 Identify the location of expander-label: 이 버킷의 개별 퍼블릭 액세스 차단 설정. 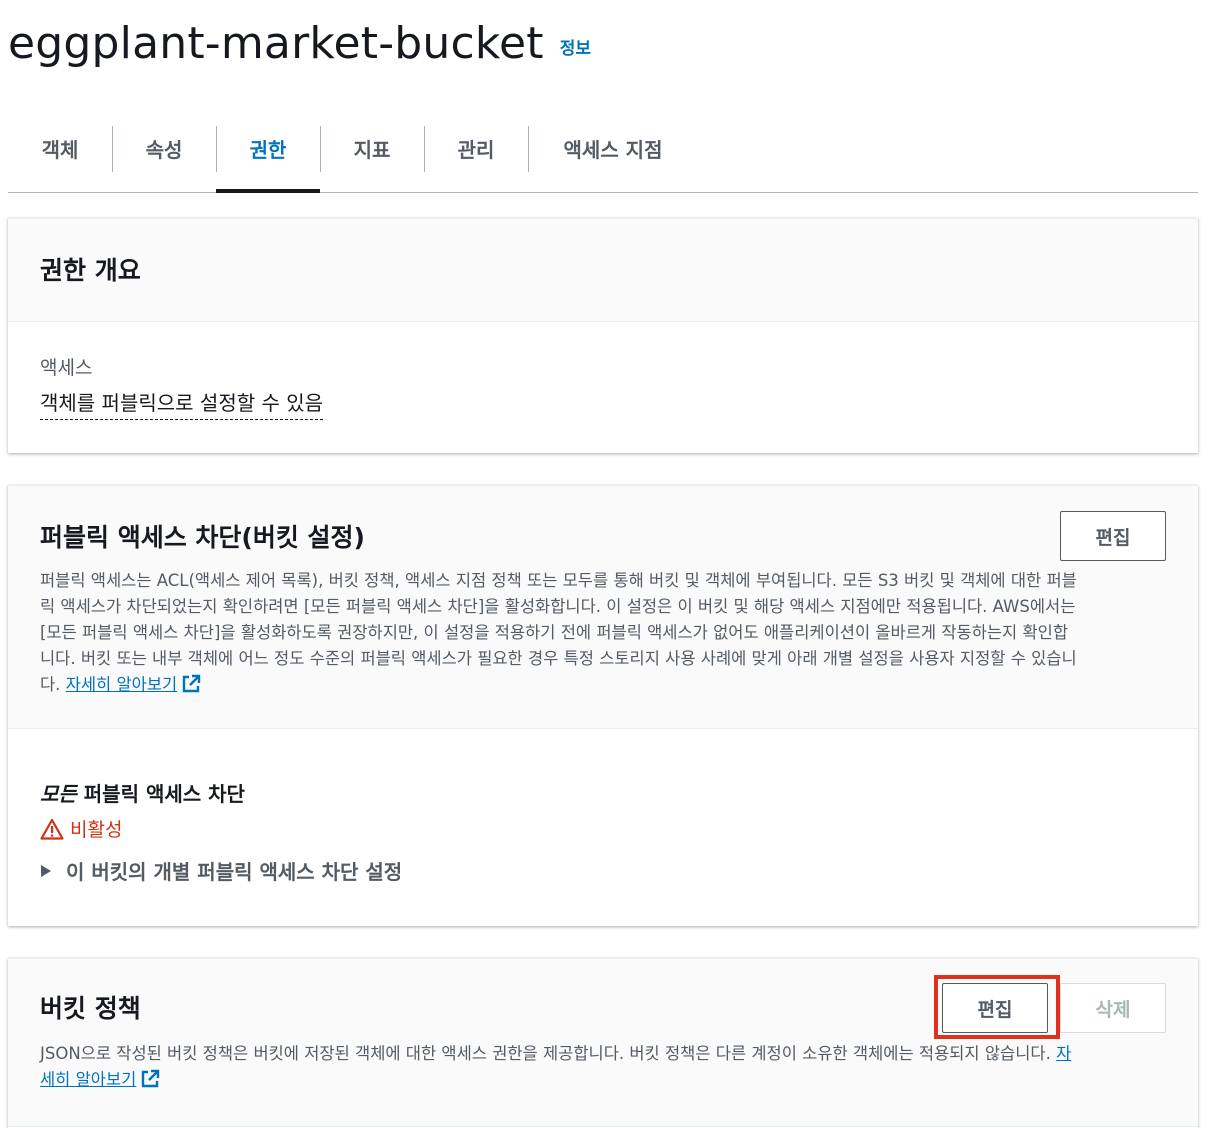
(234, 872).